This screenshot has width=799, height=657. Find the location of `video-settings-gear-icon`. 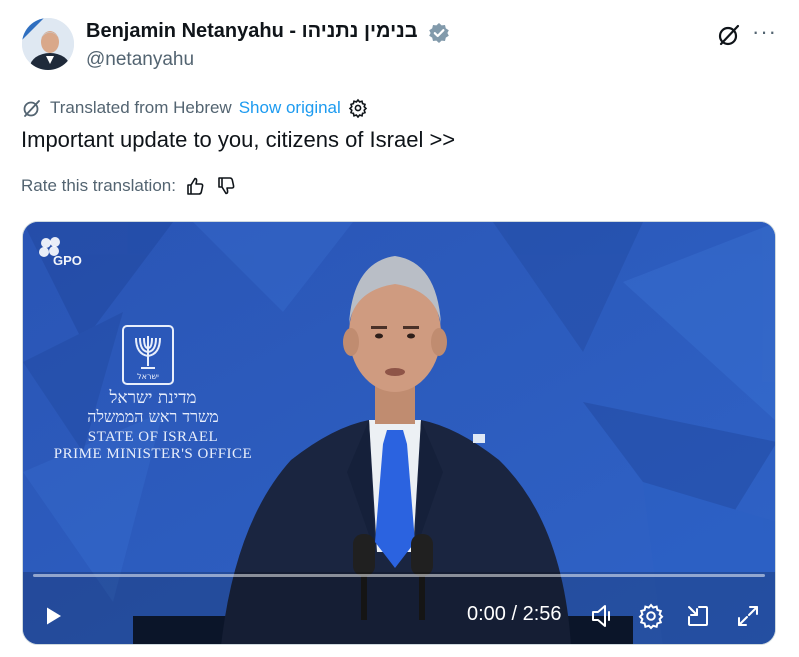

video-settings-gear-icon is located at coordinates (651, 616).